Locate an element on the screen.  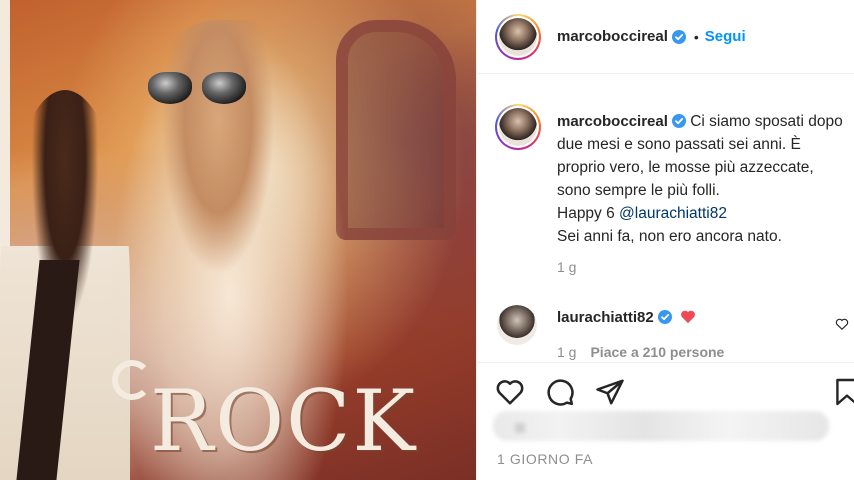
follow-button: Segui is located at coordinates (725, 36).